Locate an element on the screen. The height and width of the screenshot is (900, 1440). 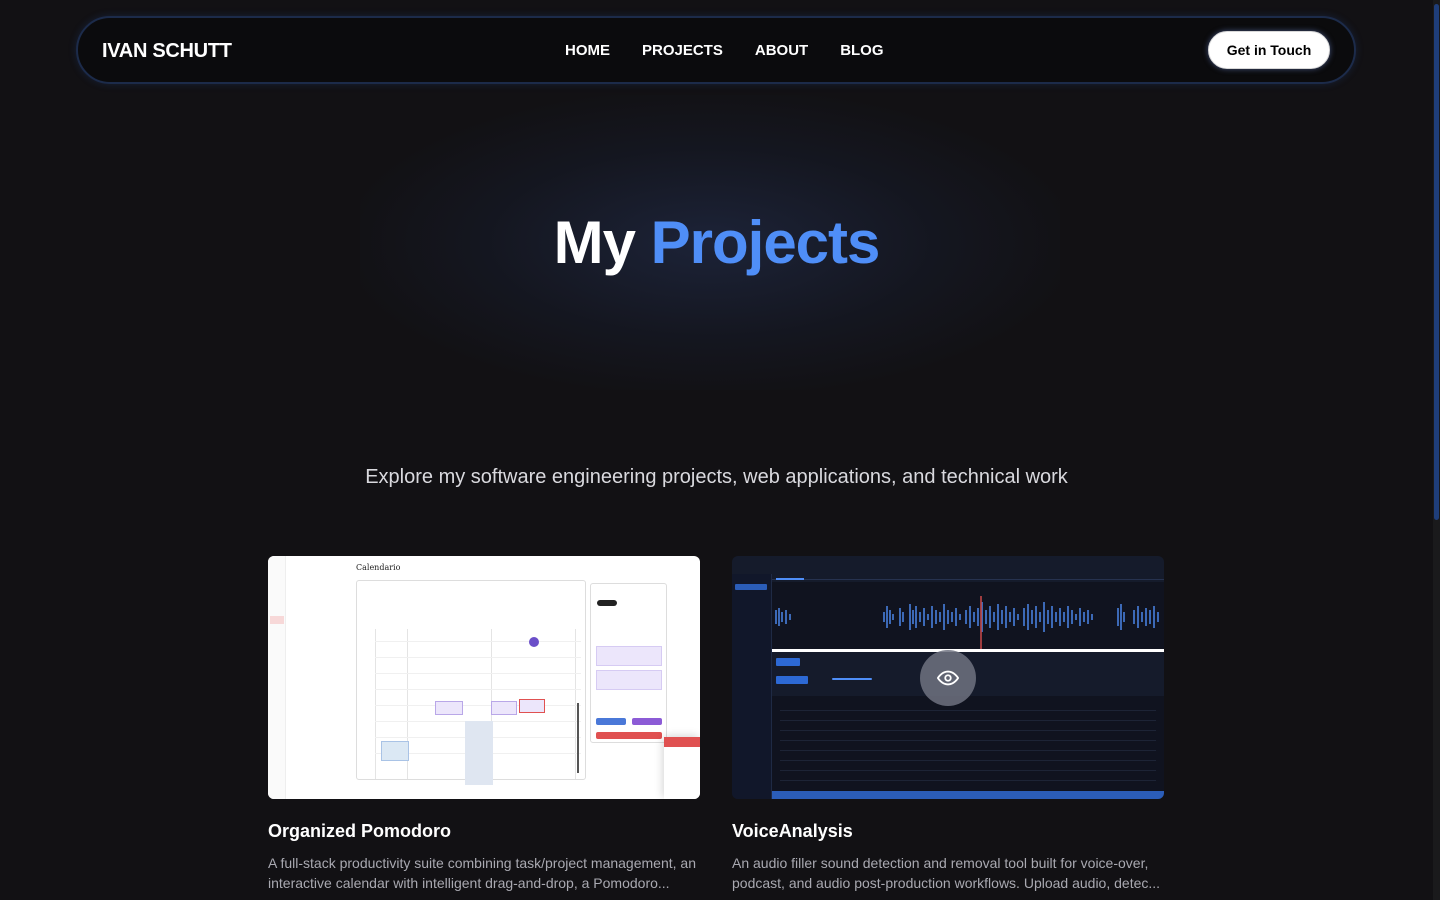
preview-button is located at coordinates (948, 678).